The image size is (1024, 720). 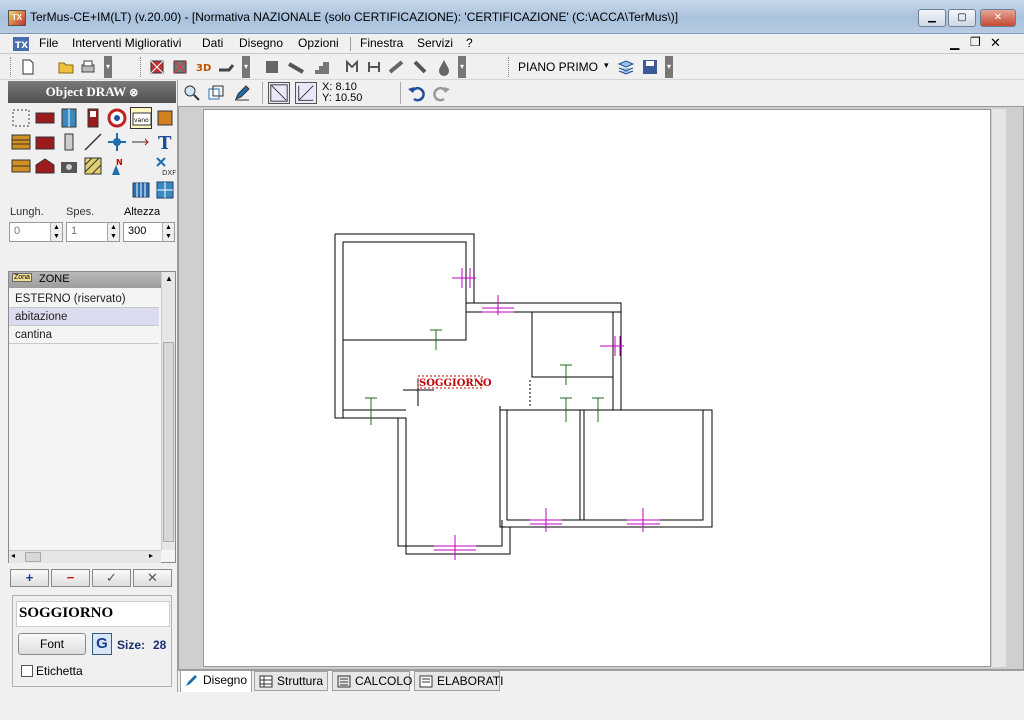 I want to click on room-label: SOGGIORNO, so click(x=455, y=383).